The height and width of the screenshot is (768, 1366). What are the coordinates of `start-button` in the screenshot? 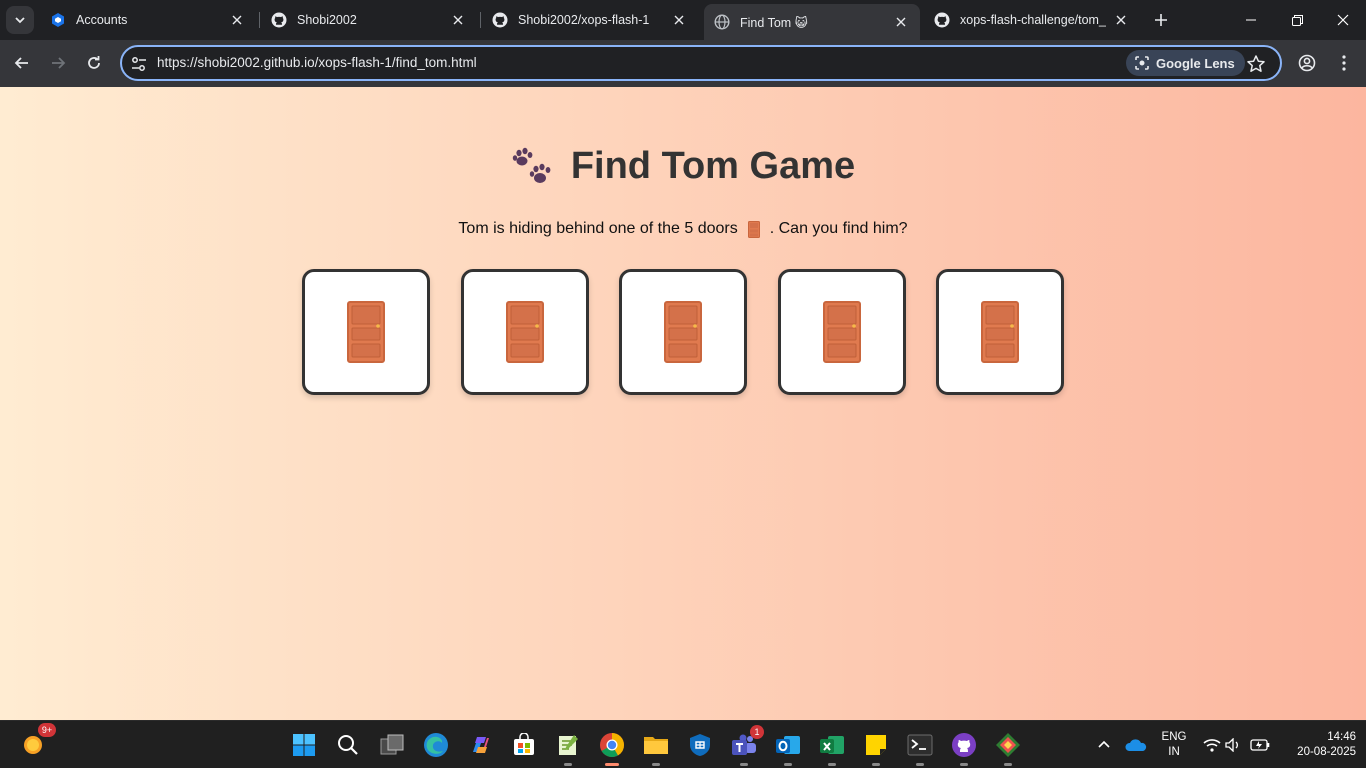 It's located at (304, 745).